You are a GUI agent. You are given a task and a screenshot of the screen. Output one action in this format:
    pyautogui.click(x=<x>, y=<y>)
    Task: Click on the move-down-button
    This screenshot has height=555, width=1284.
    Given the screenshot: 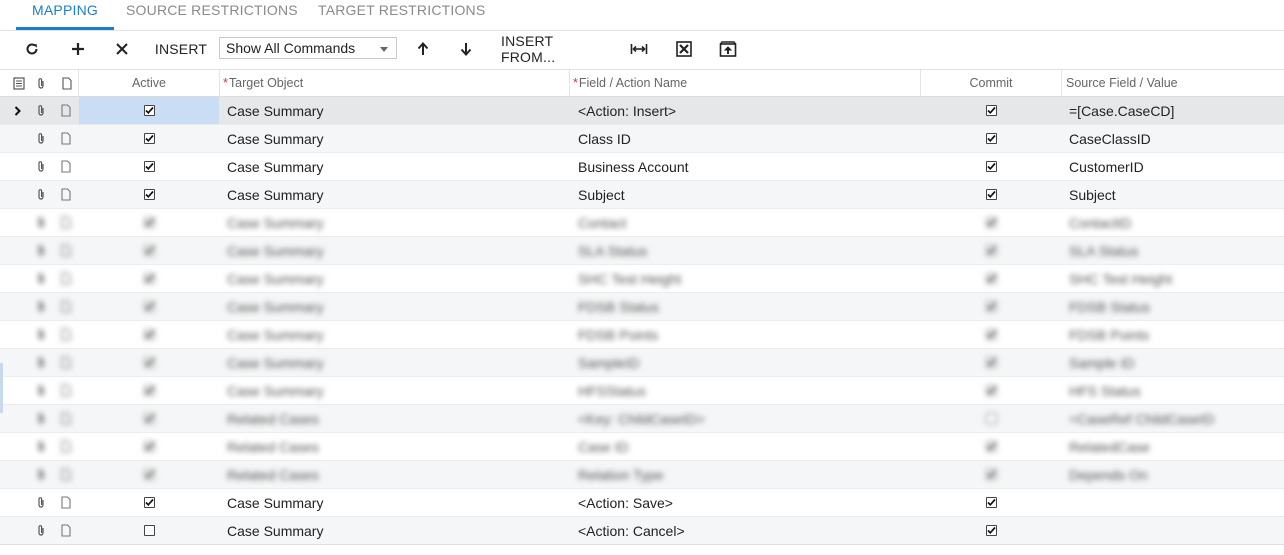 What is the action you would take?
    pyautogui.click(x=466, y=49)
    